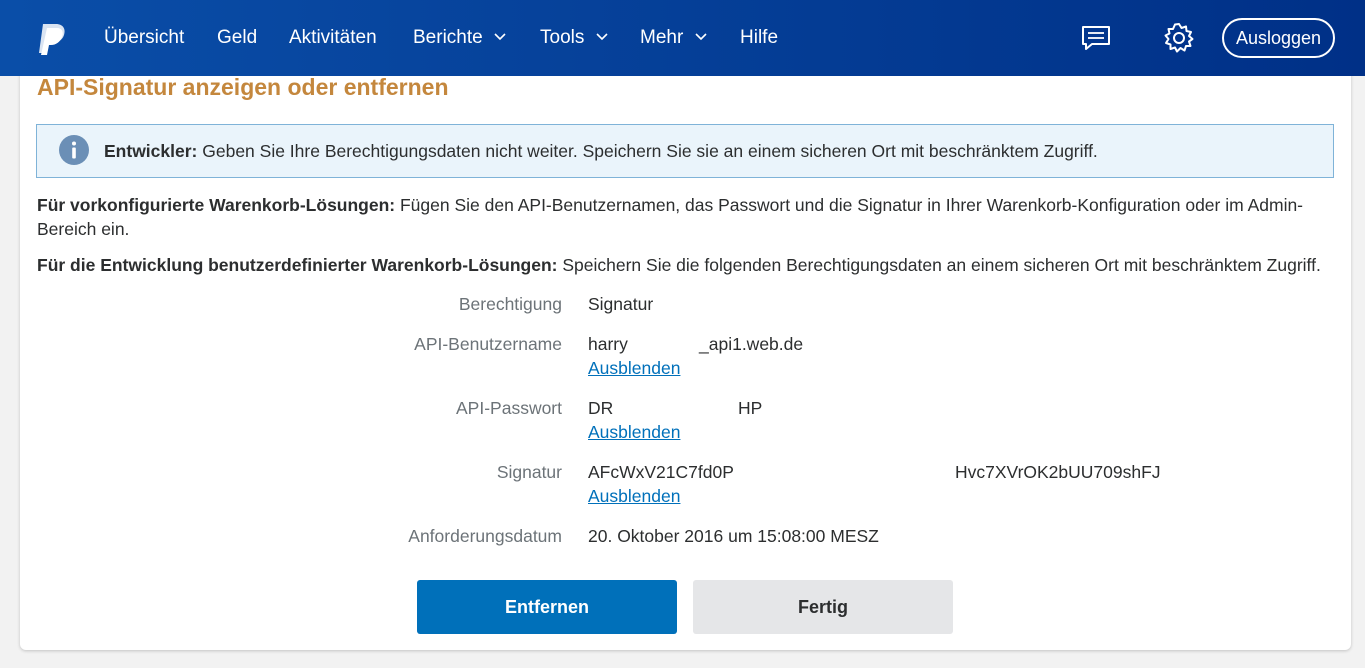  I want to click on api-username-value-start: harry, so click(608, 344).